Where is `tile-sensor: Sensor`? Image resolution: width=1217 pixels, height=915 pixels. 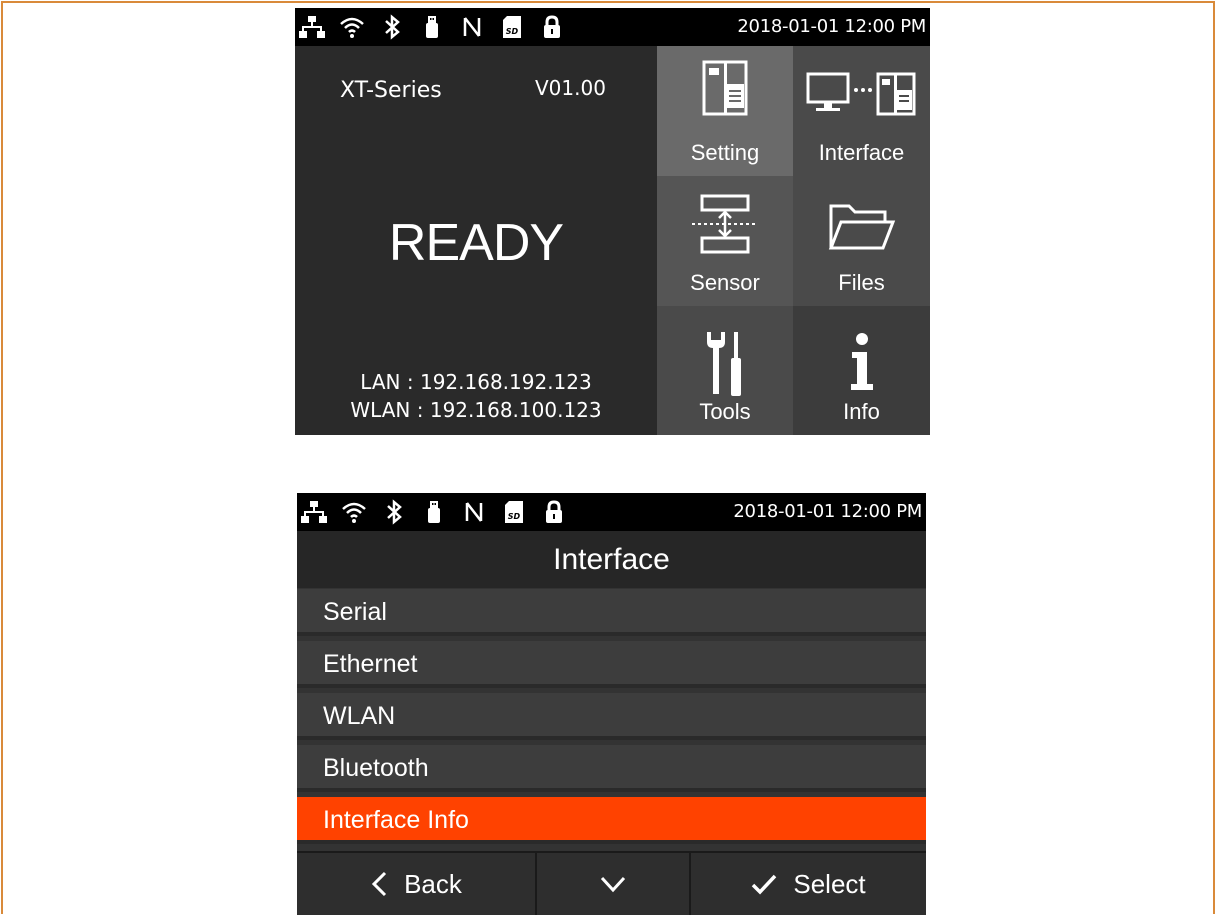 tile-sensor: Sensor is located at coordinates (725, 241).